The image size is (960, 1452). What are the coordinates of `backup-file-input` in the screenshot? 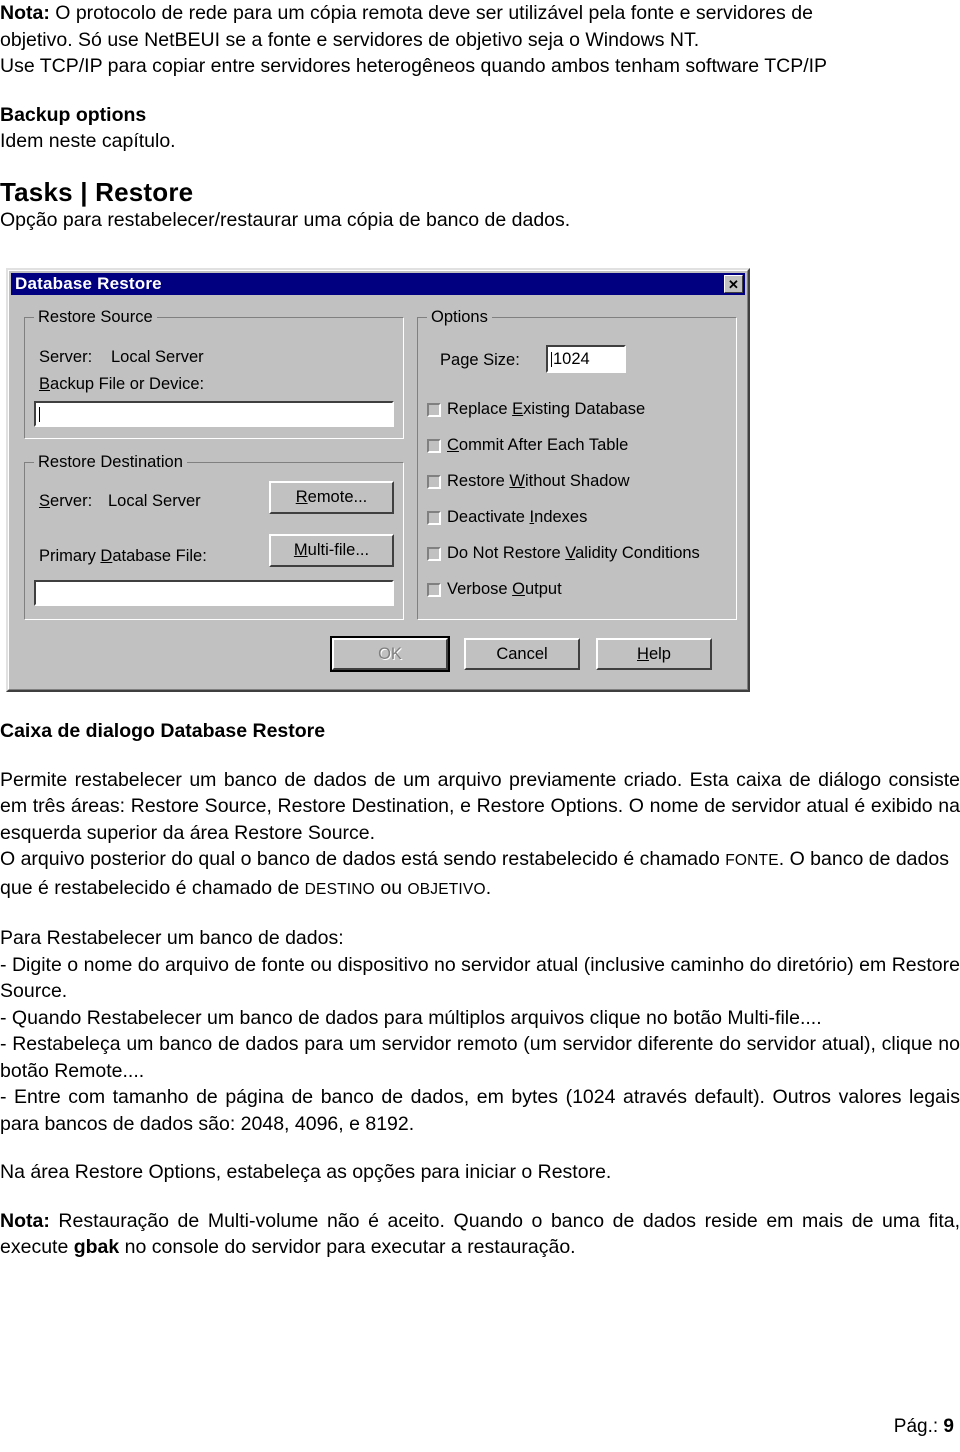 It's located at (214, 414).